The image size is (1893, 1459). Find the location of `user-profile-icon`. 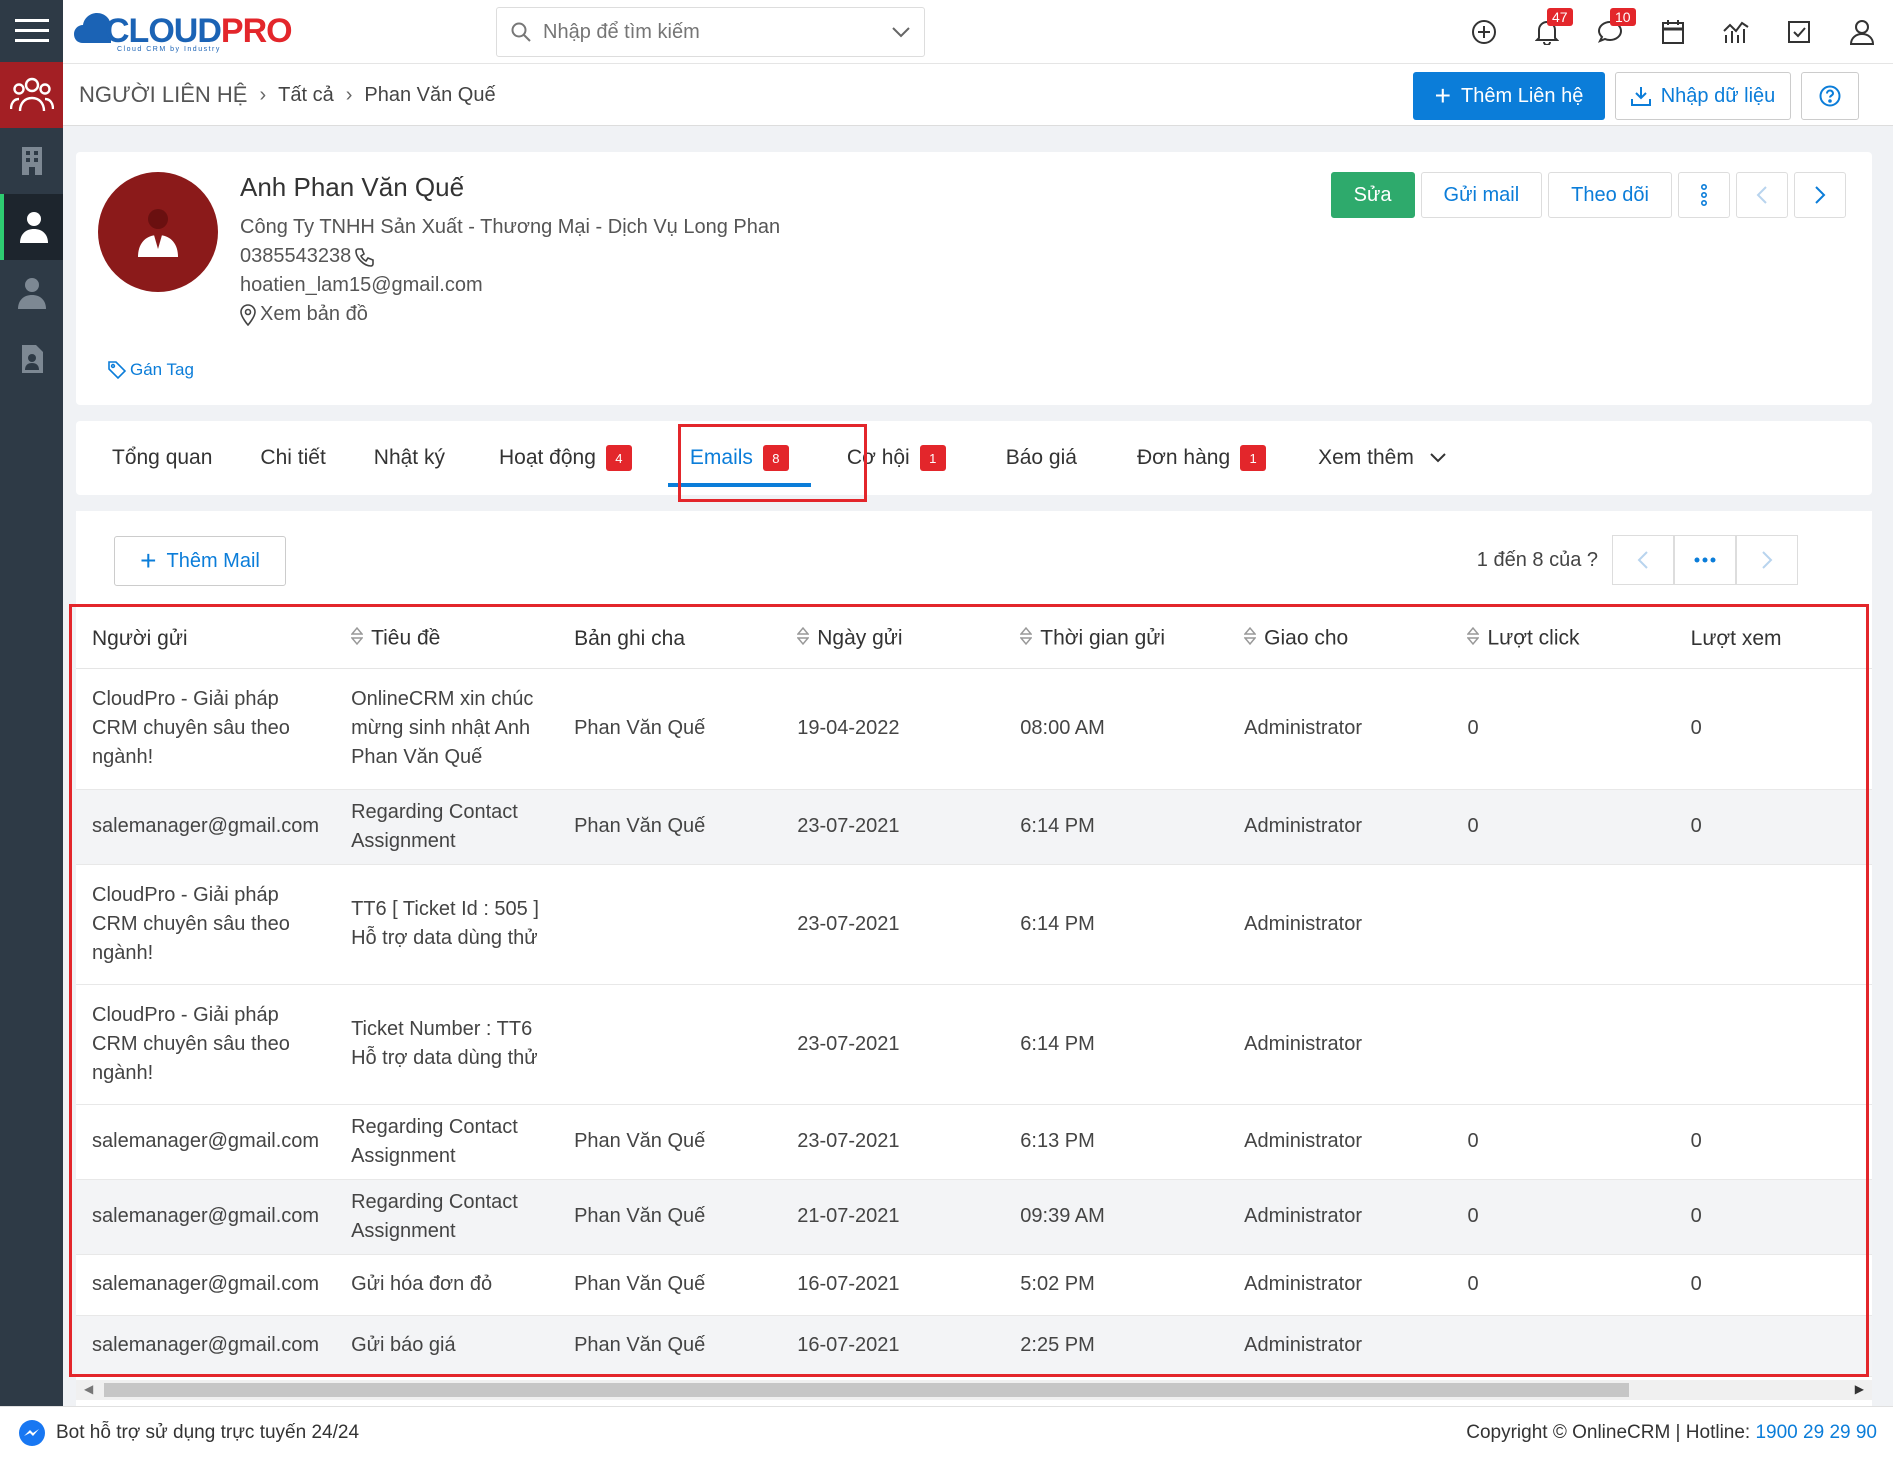

user-profile-icon is located at coordinates (1861, 32).